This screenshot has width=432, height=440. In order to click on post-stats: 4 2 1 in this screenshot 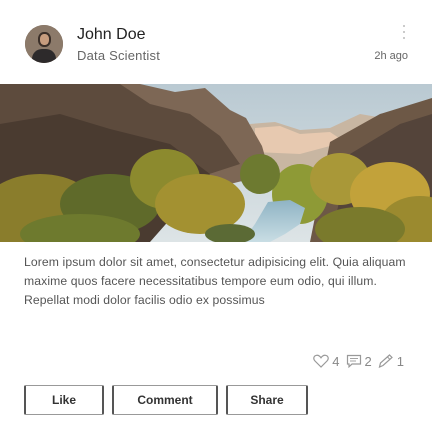, I will do `click(358, 361)`.